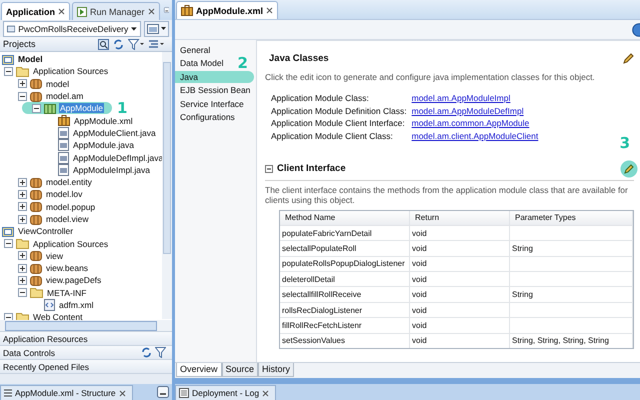 The image size is (640, 400). Describe the element at coordinates (345, 310) in the screenshot. I see `table-cell: rollsRecDialogListener` at that location.